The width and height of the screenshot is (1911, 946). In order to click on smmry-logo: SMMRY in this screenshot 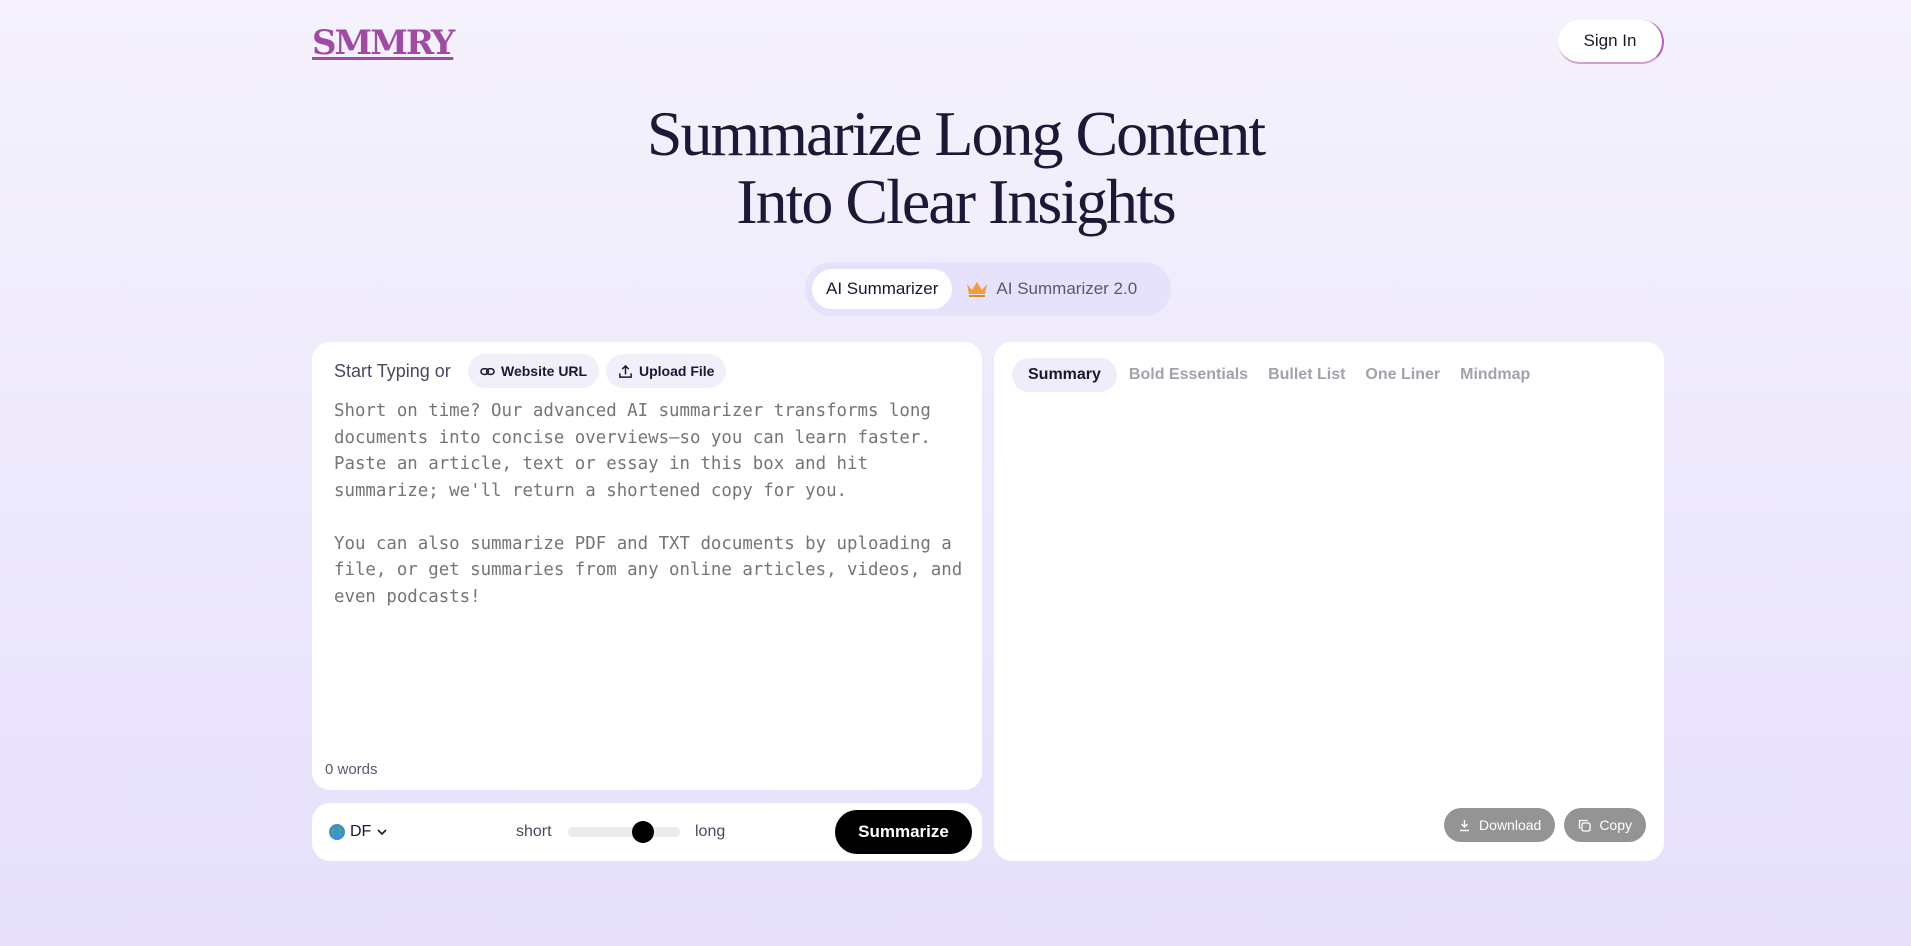, I will do `click(383, 43)`.